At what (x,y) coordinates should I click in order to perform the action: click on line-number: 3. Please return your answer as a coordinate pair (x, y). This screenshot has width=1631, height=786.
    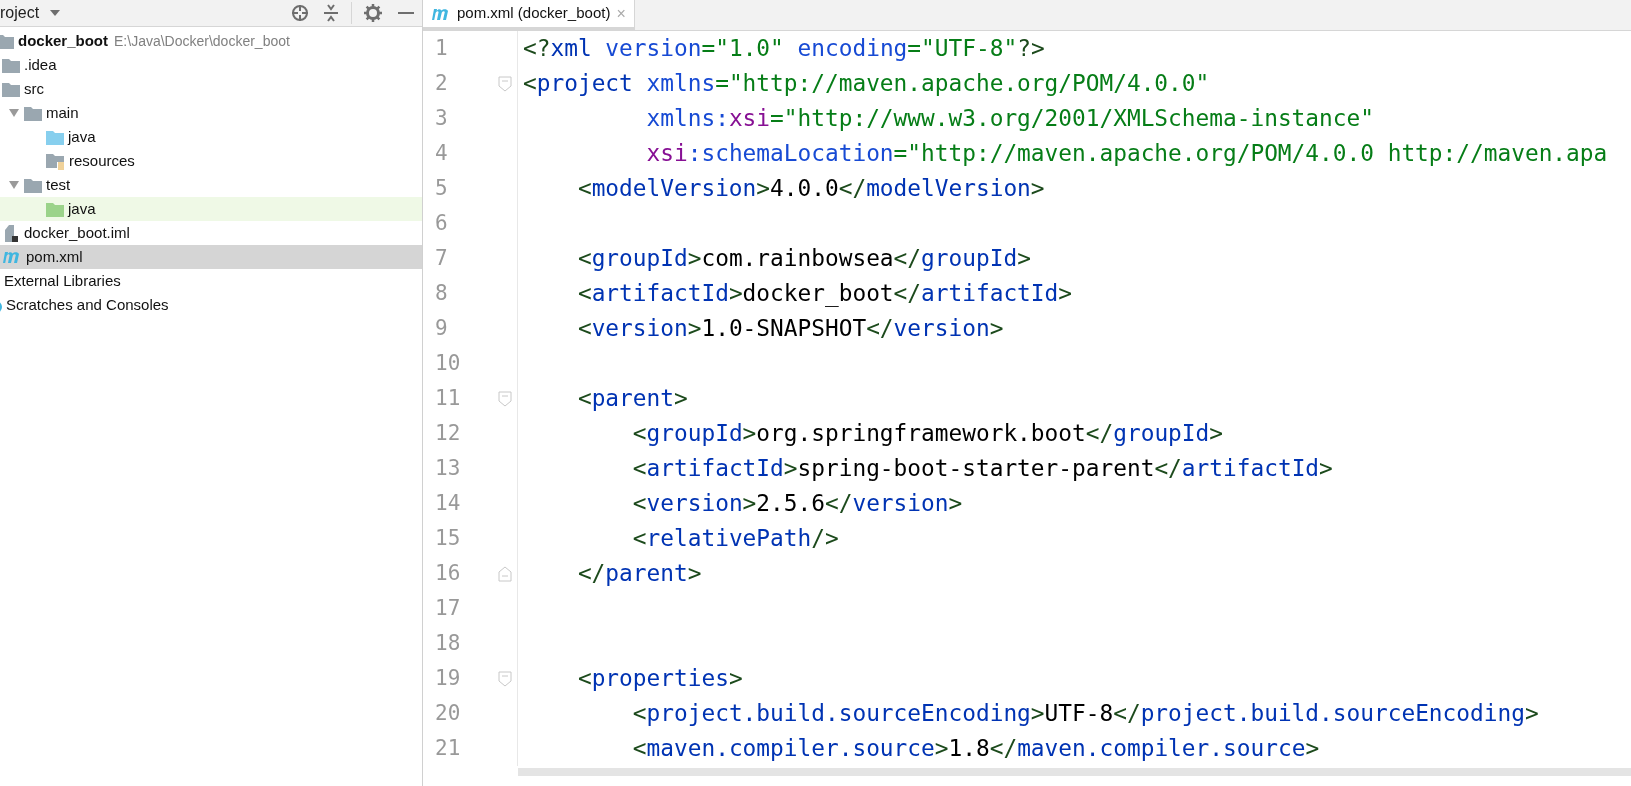
    Looking at the image, I should click on (441, 118).